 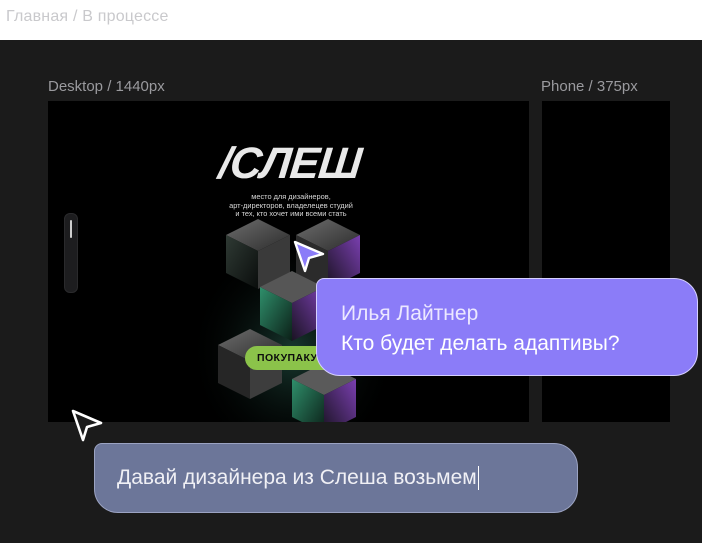 What do you see at coordinates (290, 163) in the screenshot?
I see `slesh-logo: /СЛЕШ` at bounding box center [290, 163].